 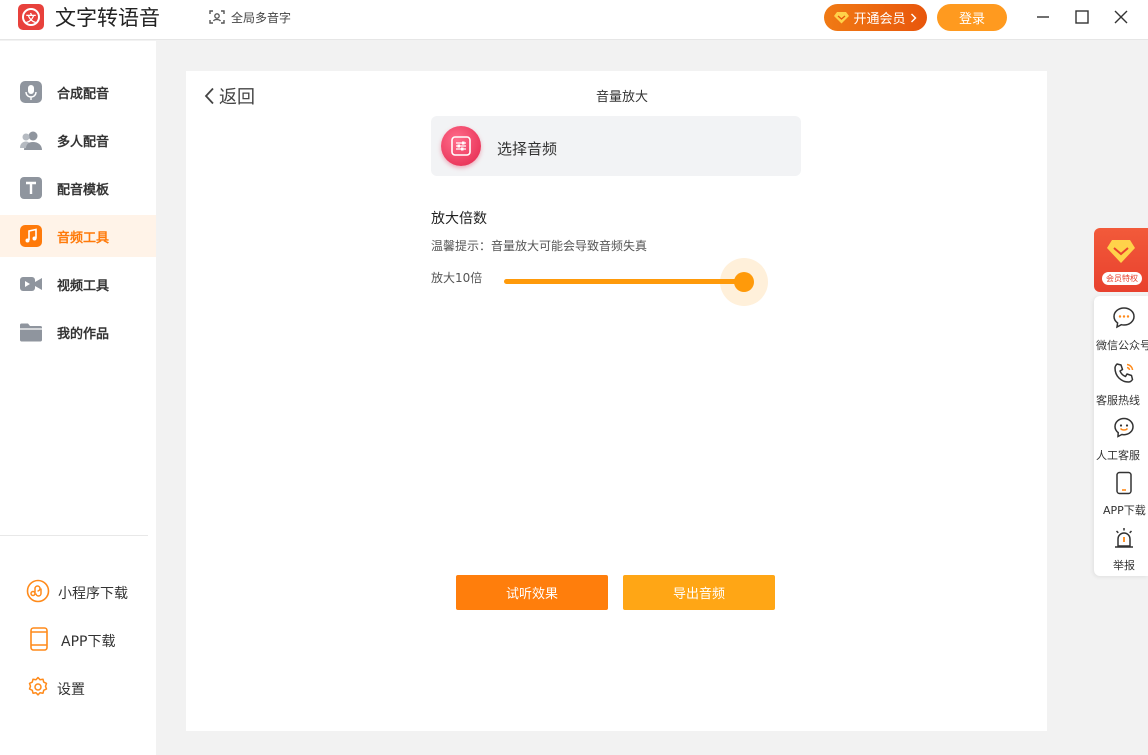 I want to click on phone-icon, so click(x=39, y=639).